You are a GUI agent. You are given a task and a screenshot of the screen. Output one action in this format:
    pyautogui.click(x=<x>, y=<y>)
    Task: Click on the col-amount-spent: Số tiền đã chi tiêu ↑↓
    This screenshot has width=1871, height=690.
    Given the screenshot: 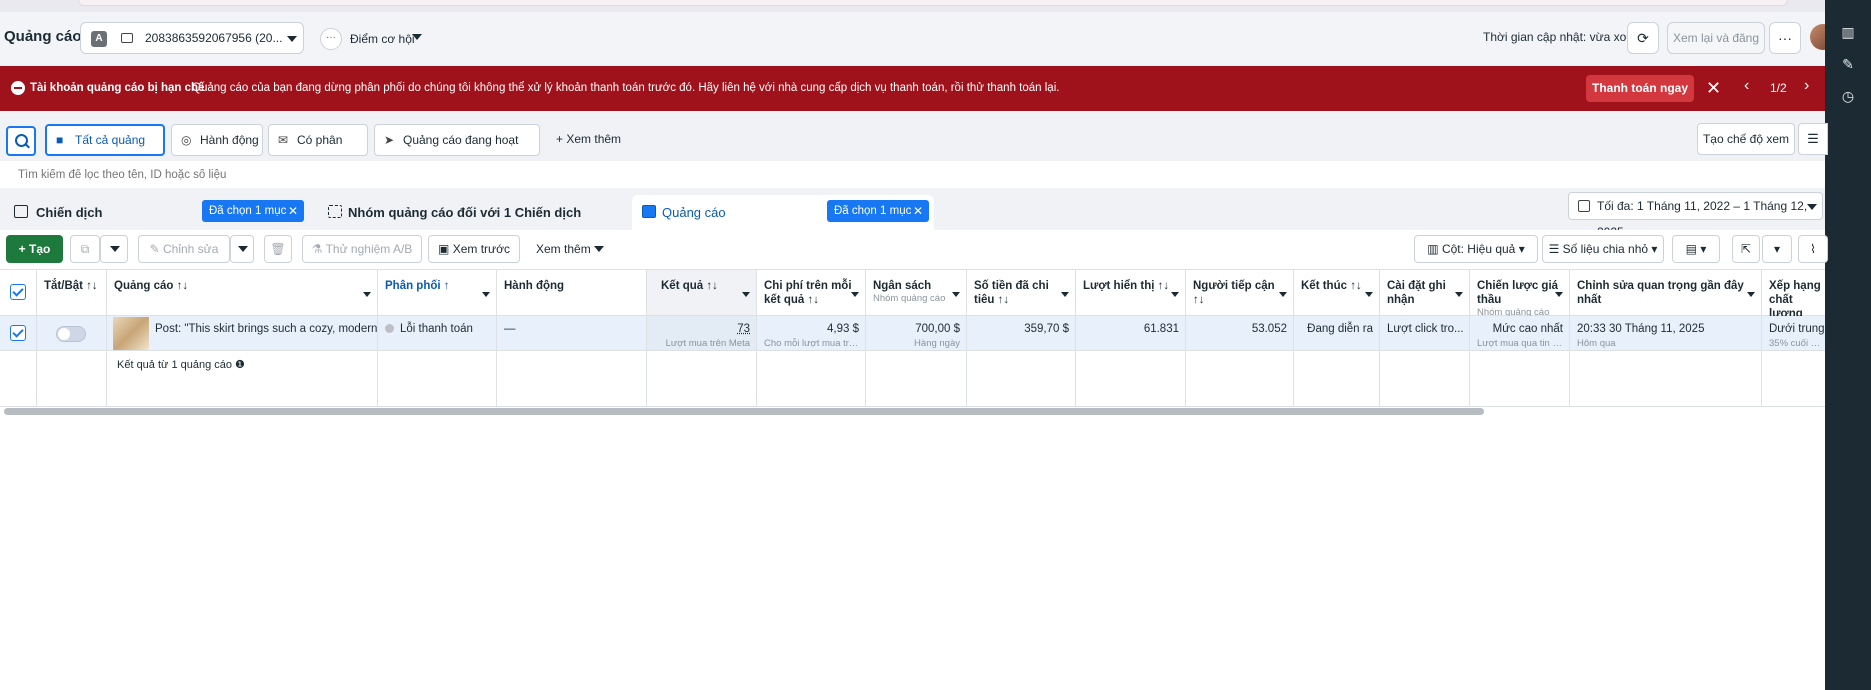 What is the action you would take?
    pyautogui.click(x=1021, y=292)
    